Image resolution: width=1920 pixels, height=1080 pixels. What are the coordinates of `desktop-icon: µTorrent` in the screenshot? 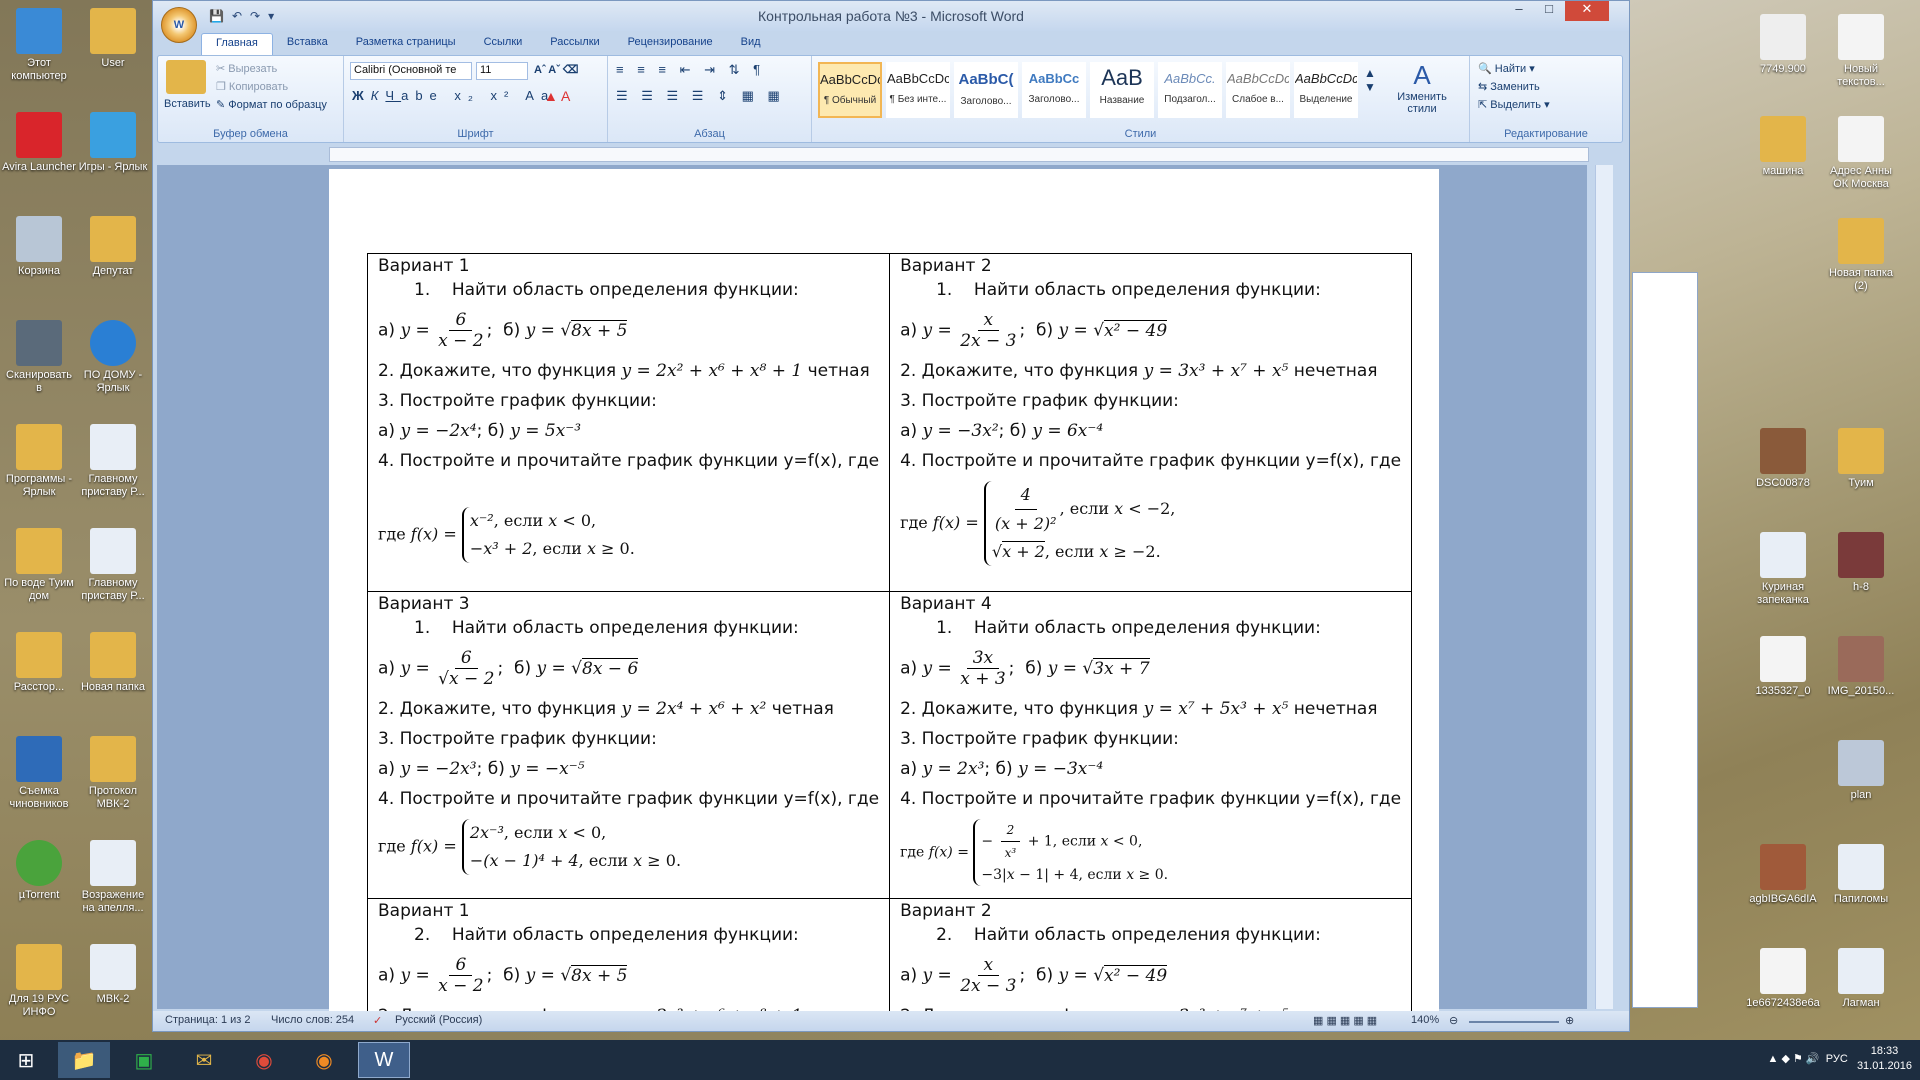 It's located at (39, 871).